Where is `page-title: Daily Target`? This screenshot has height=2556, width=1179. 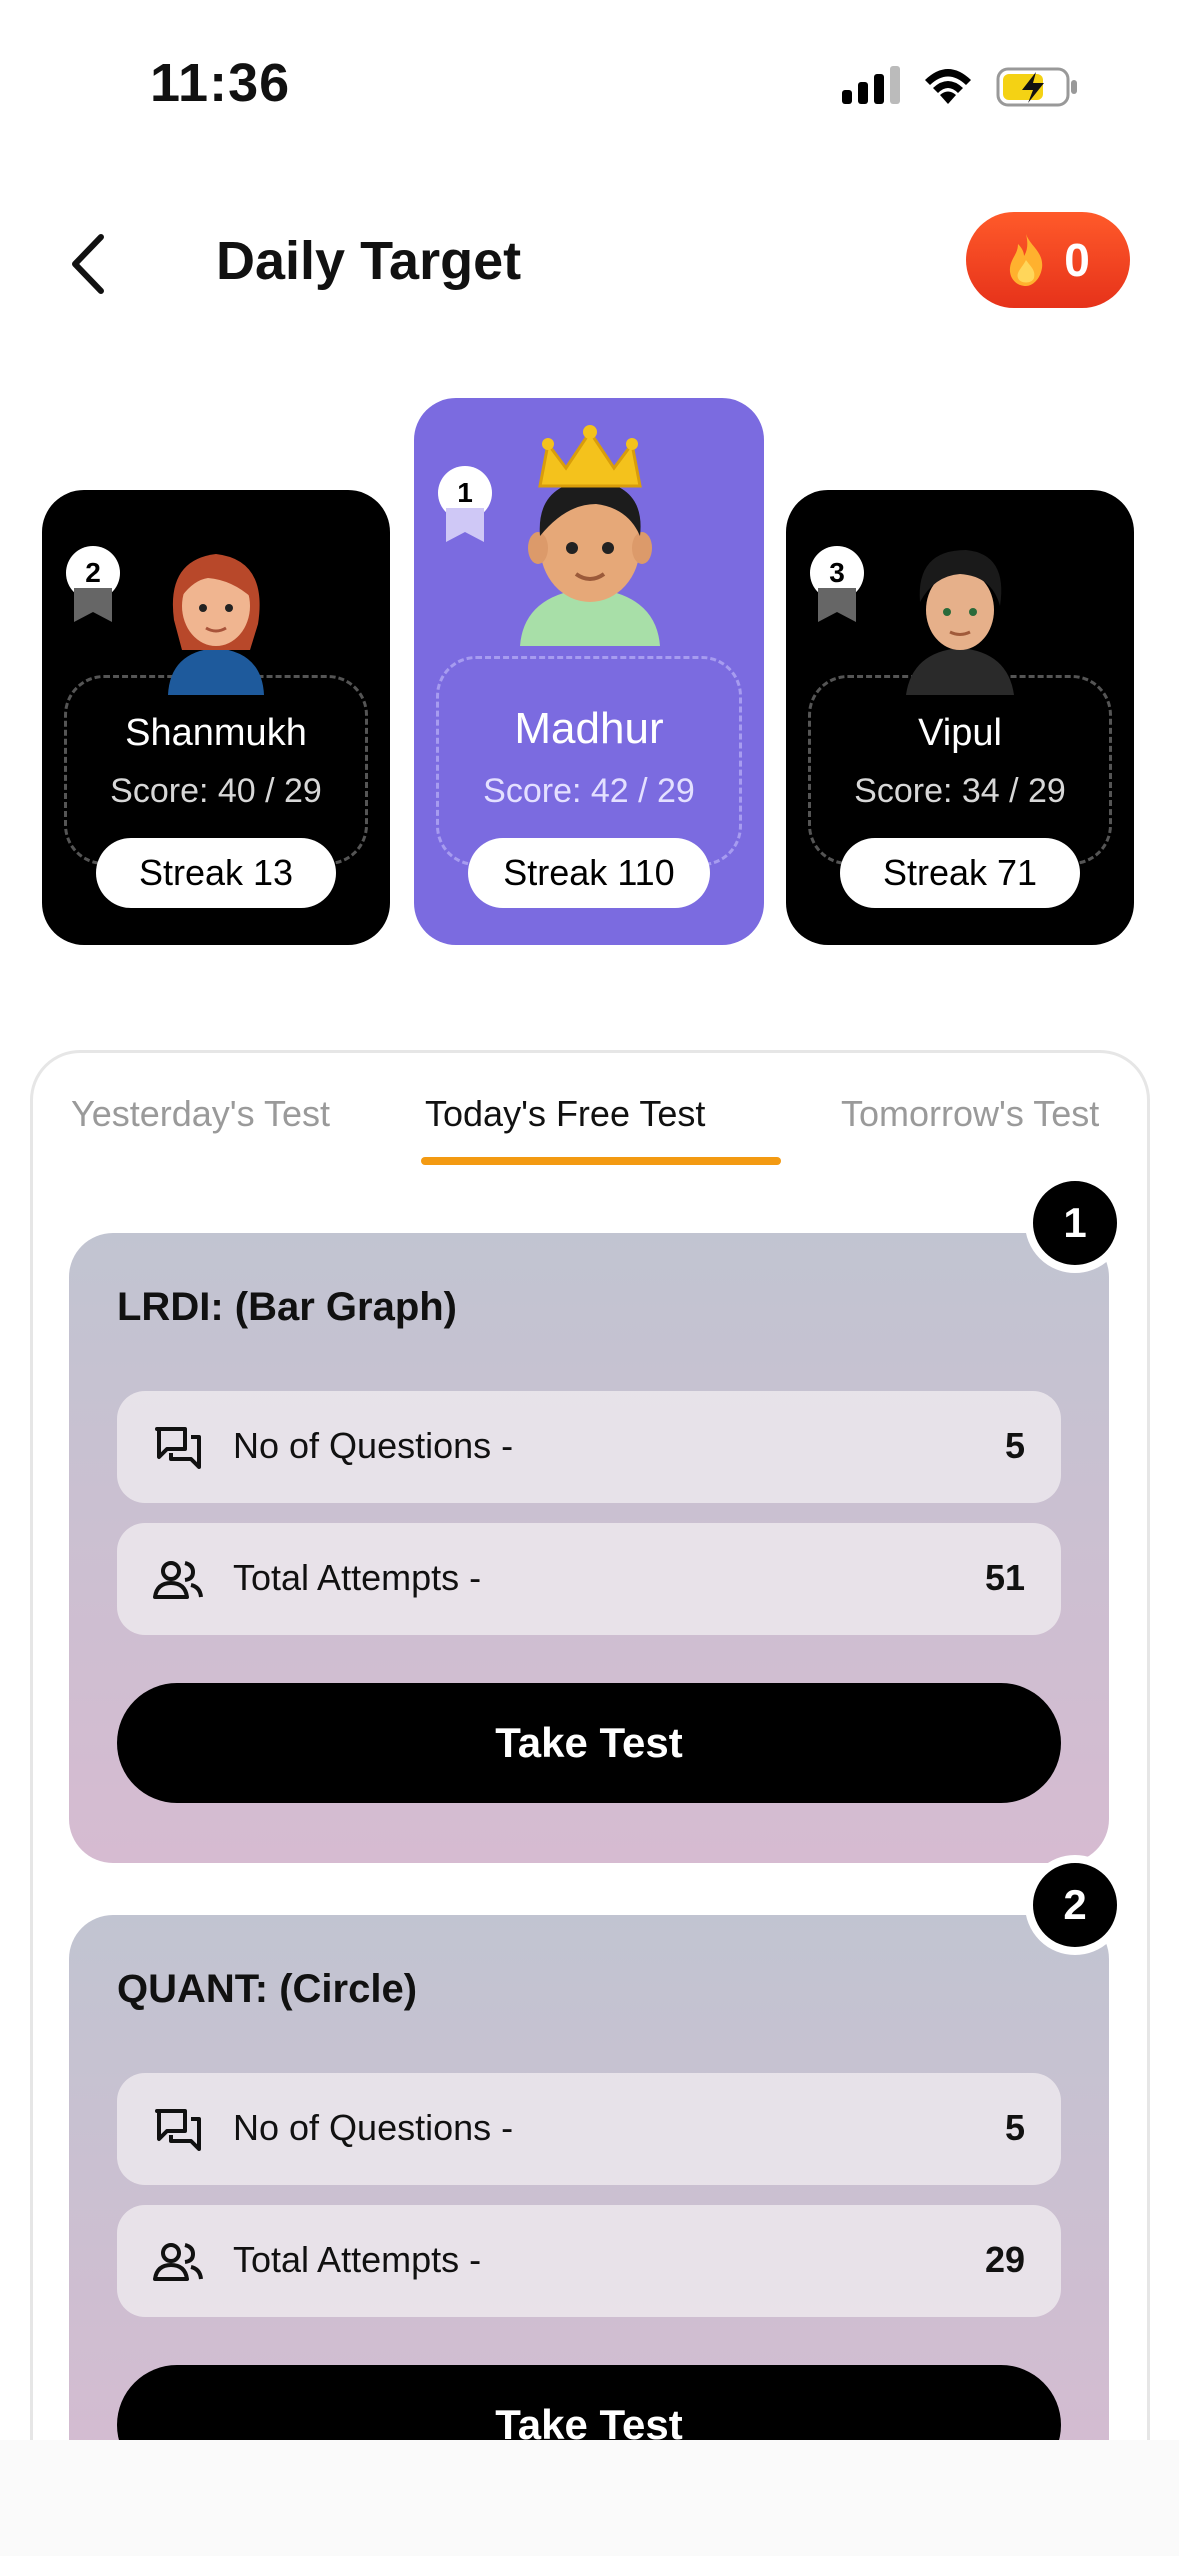
page-title: Daily Target is located at coordinates (369, 261).